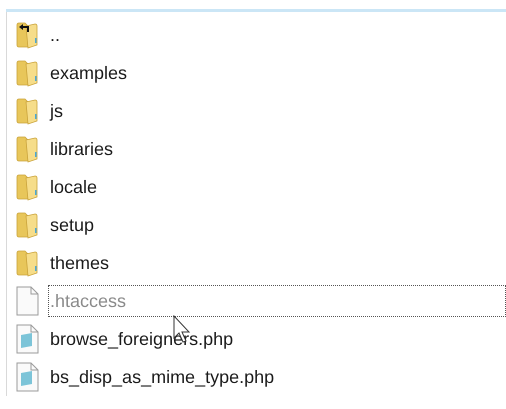  What do you see at coordinates (27, 35) in the screenshot?
I see `parent-folder-icon` at bounding box center [27, 35].